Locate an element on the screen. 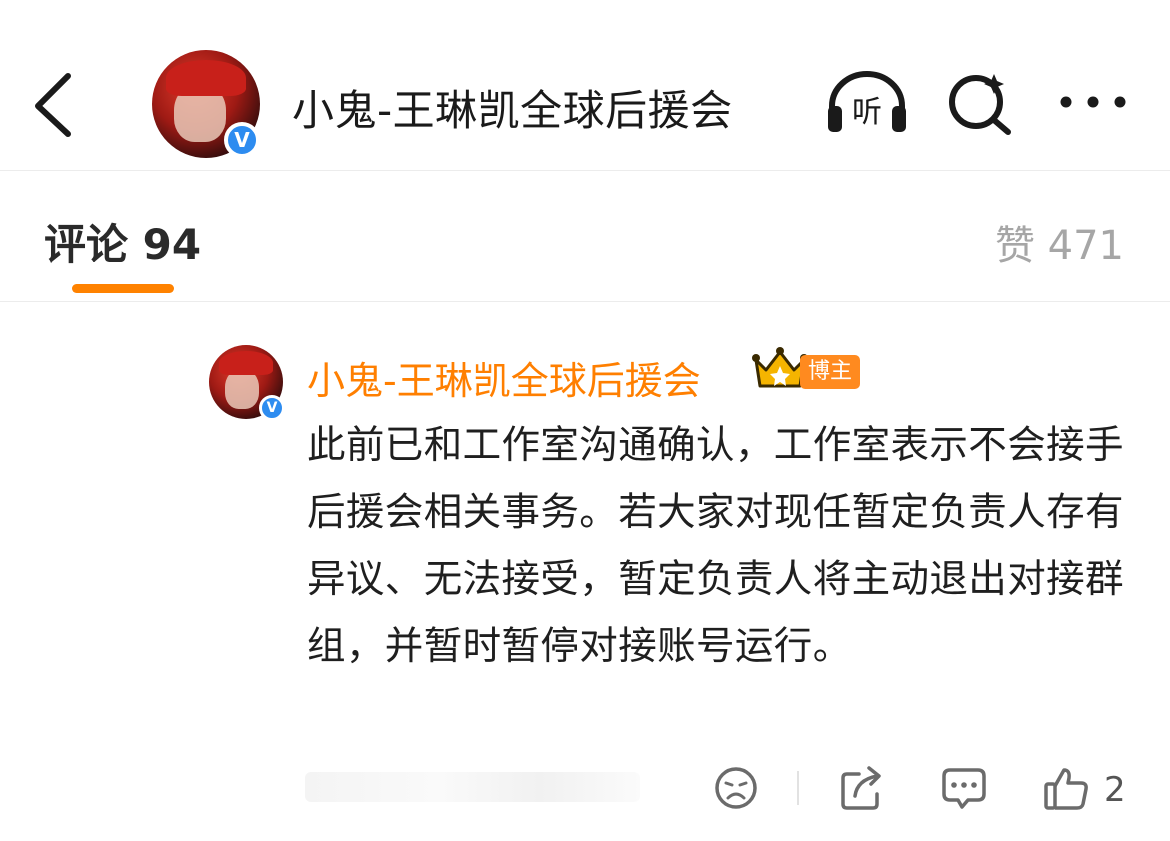  emoji-icon is located at coordinates (736, 788).